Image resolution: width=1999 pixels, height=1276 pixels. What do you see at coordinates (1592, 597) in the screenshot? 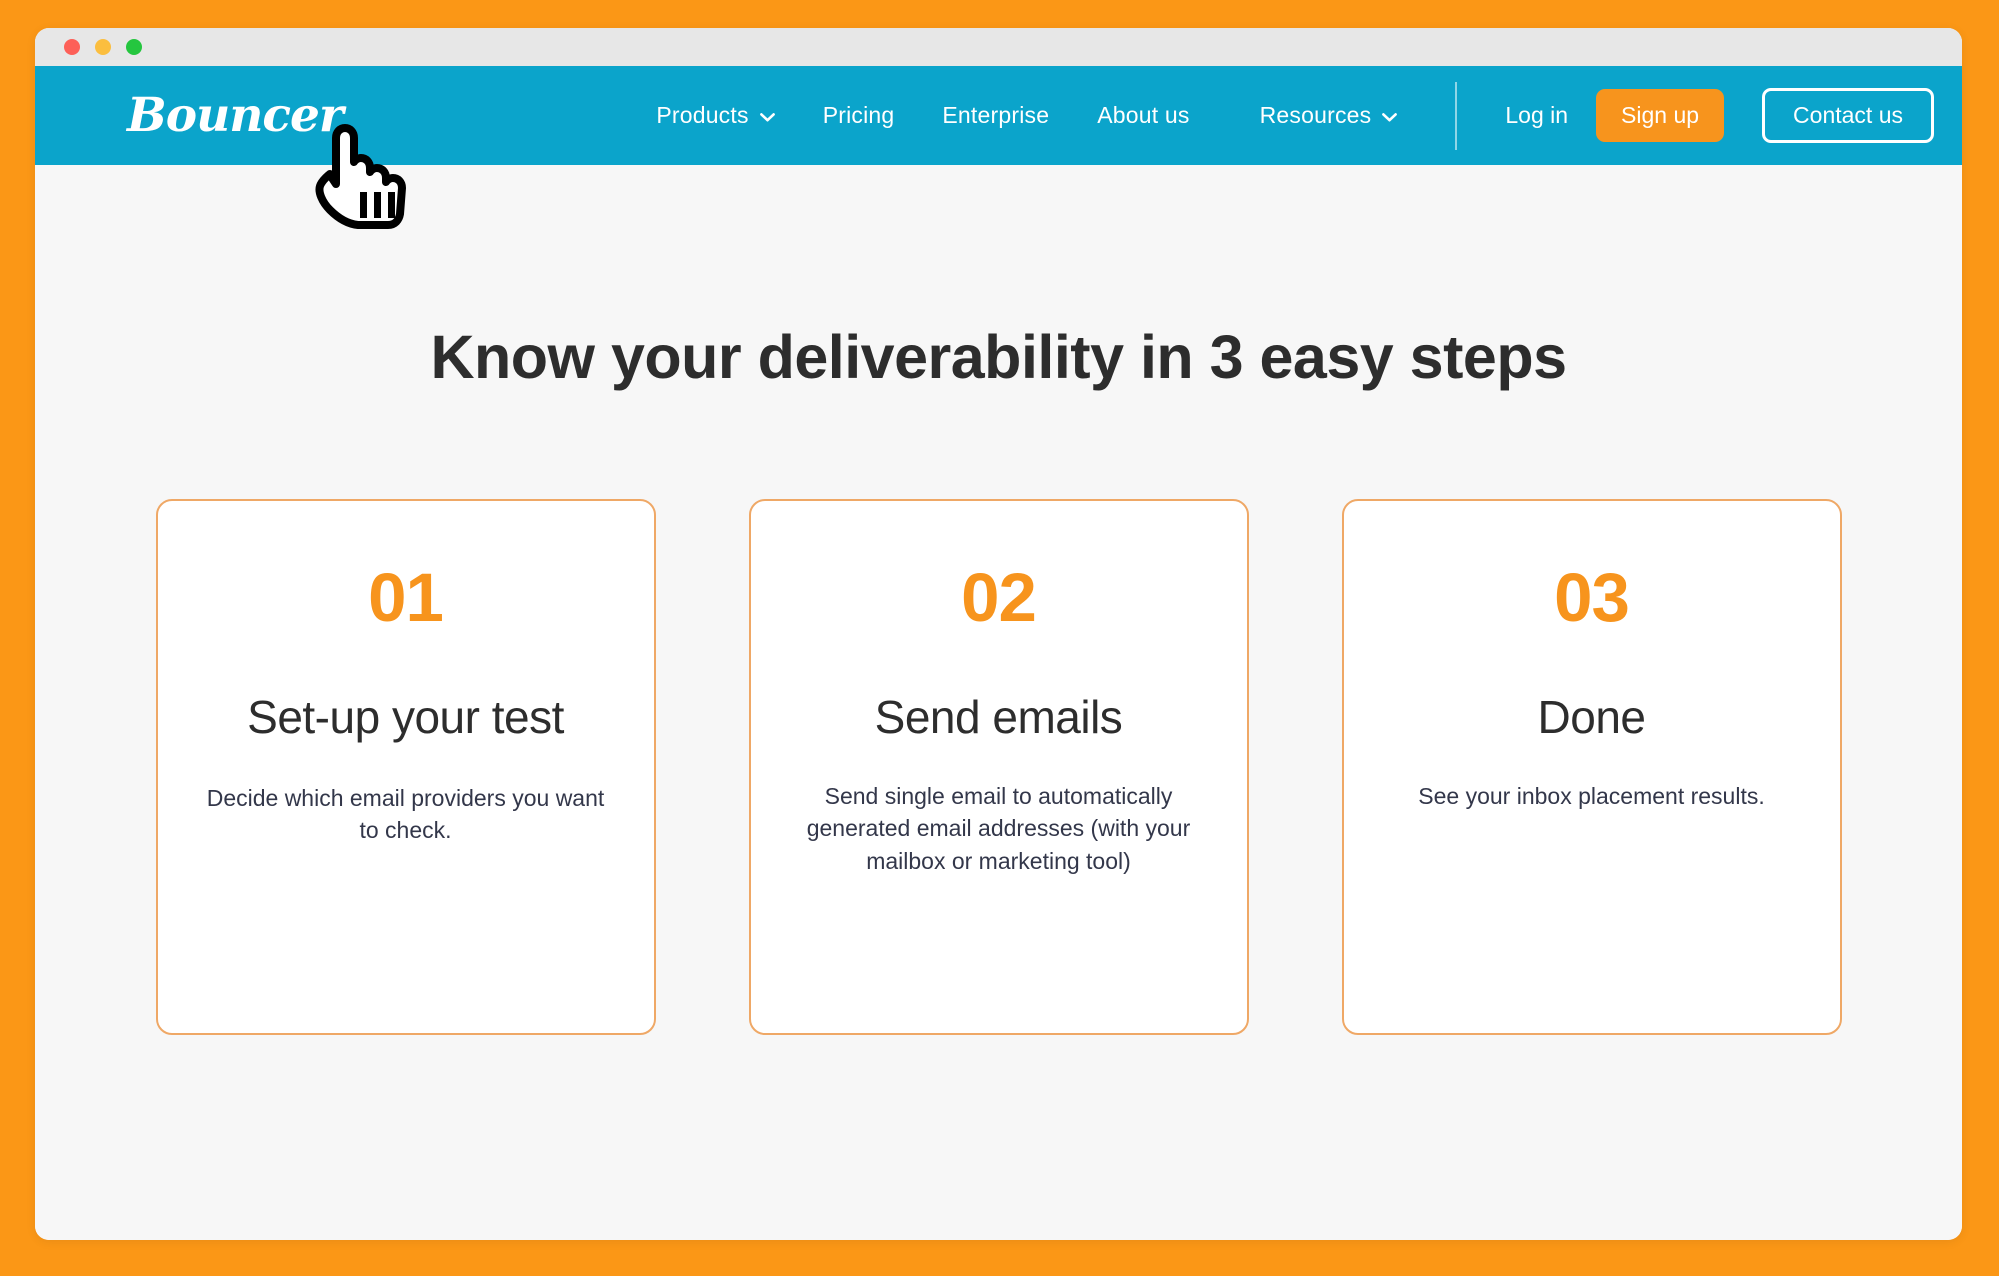
I see `step-number: 03` at bounding box center [1592, 597].